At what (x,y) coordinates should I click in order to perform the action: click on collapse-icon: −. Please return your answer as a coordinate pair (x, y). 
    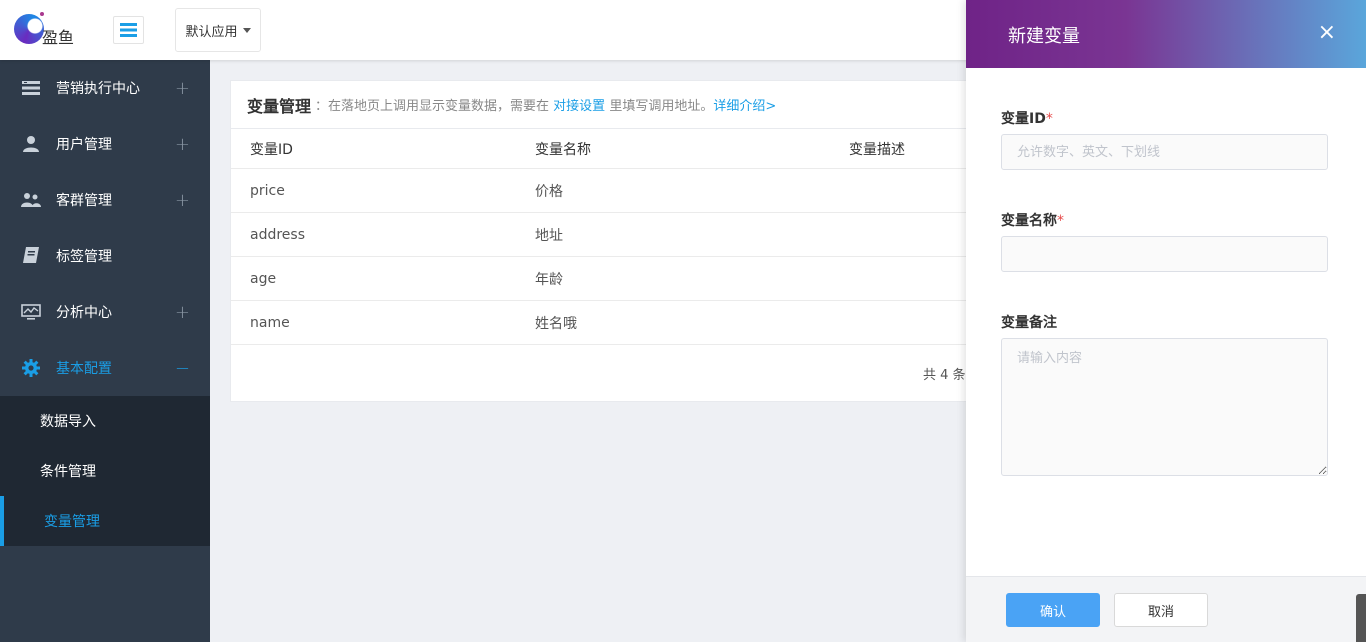
    Looking at the image, I should click on (182, 368).